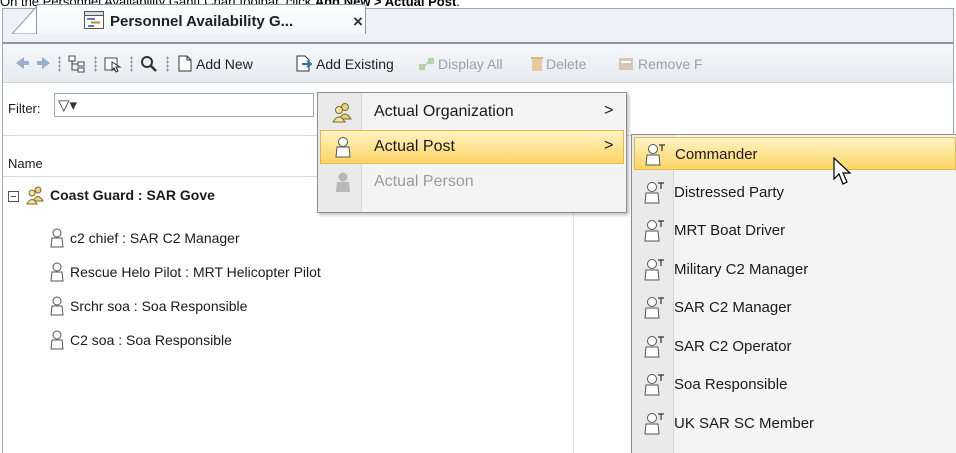 This screenshot has width=956, height=453. What do you see at coordinates (730, 230) in the screenshot?
I see `submenu-item-label: MRT Boat Driver` at bounding box center [730, 230].